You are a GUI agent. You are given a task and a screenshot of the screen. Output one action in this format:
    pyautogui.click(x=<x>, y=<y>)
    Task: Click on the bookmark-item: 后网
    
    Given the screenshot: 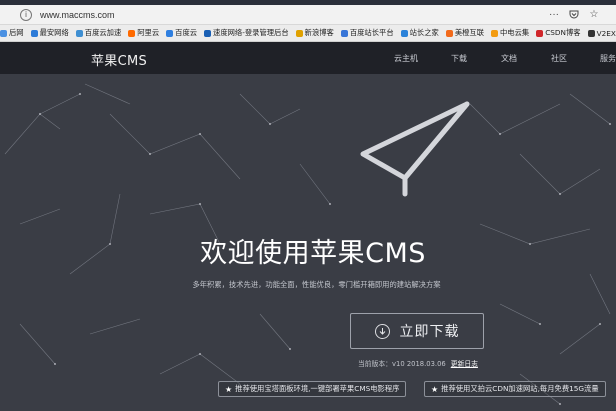 What is the action you would take?
    pyautogui.click(x=12, y=33)
    